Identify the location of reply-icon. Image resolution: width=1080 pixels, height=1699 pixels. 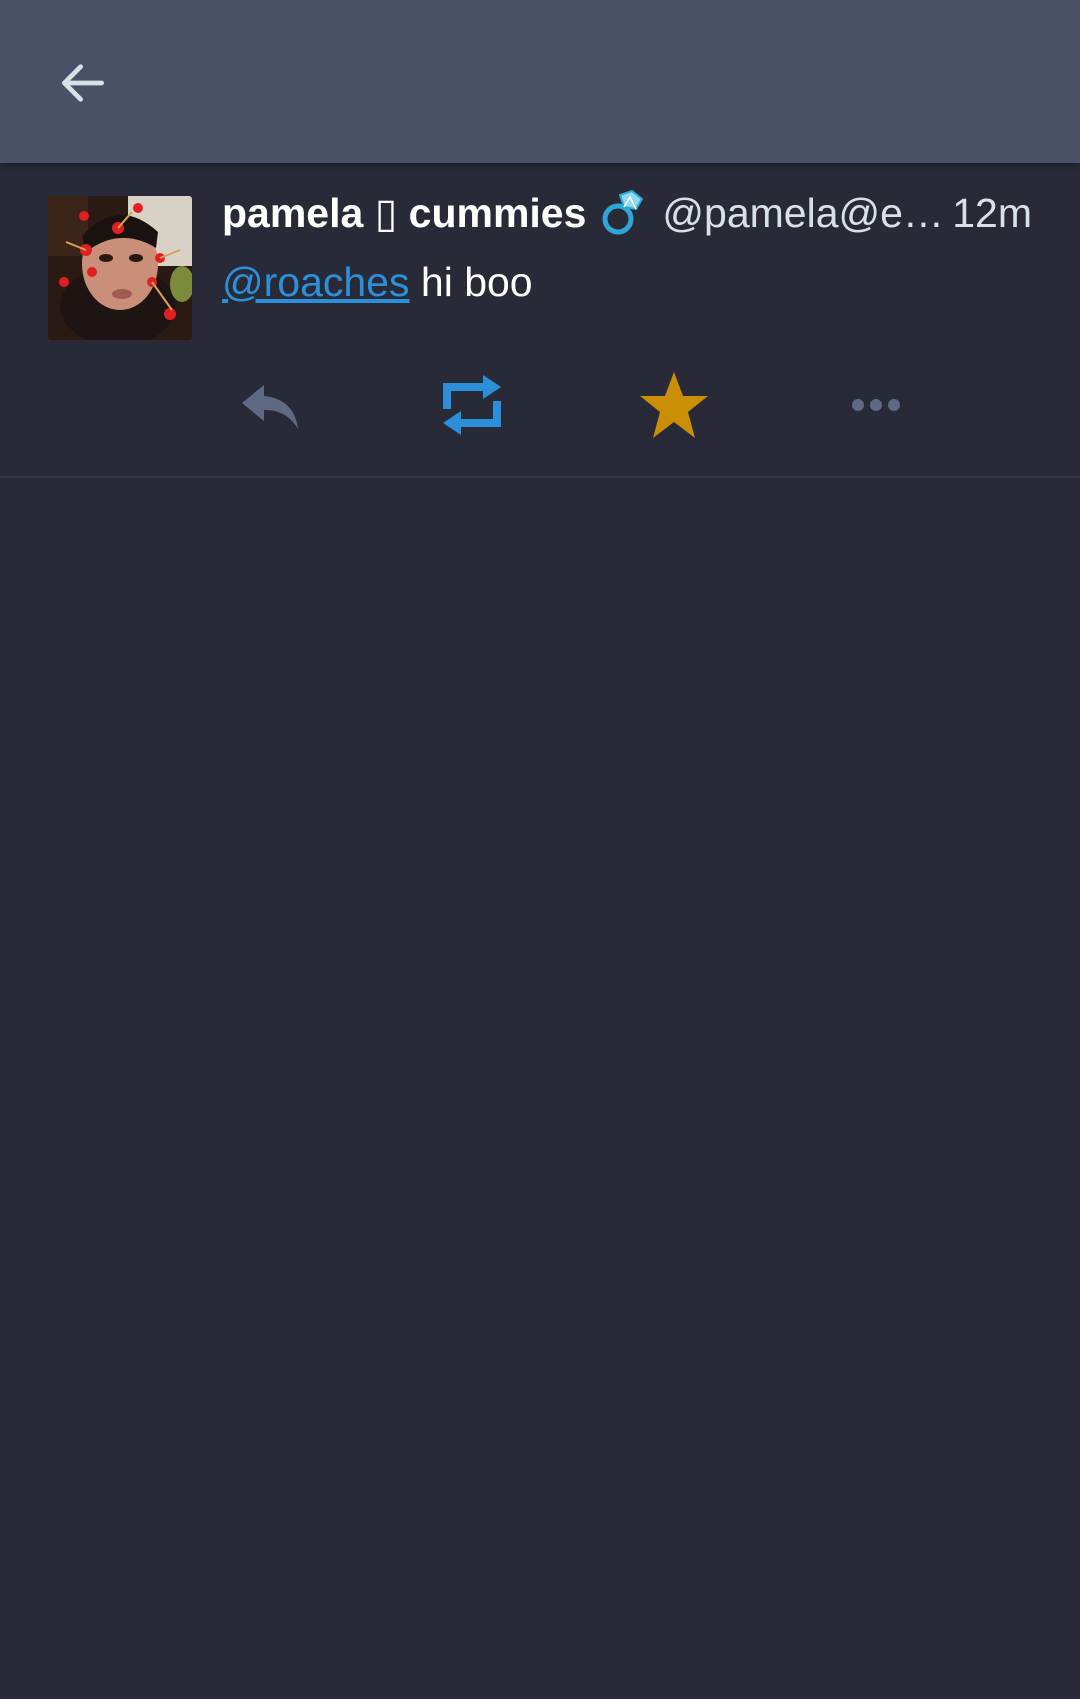
(270, 407).